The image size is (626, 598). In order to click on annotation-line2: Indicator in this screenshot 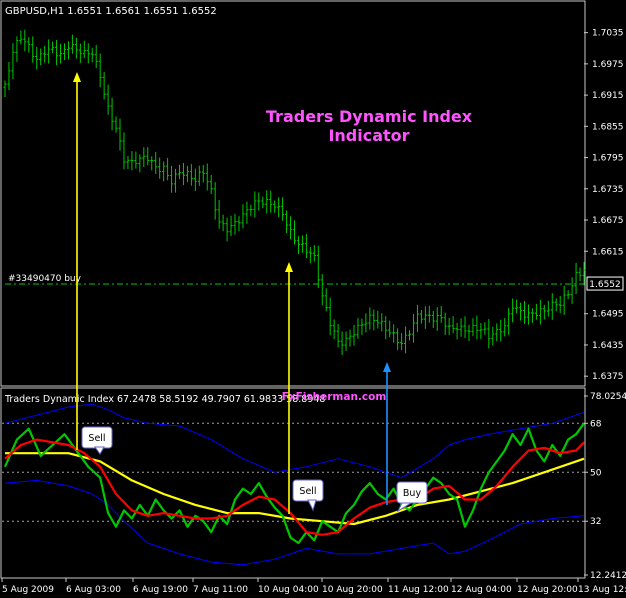, I will do `click(368, 135)`.